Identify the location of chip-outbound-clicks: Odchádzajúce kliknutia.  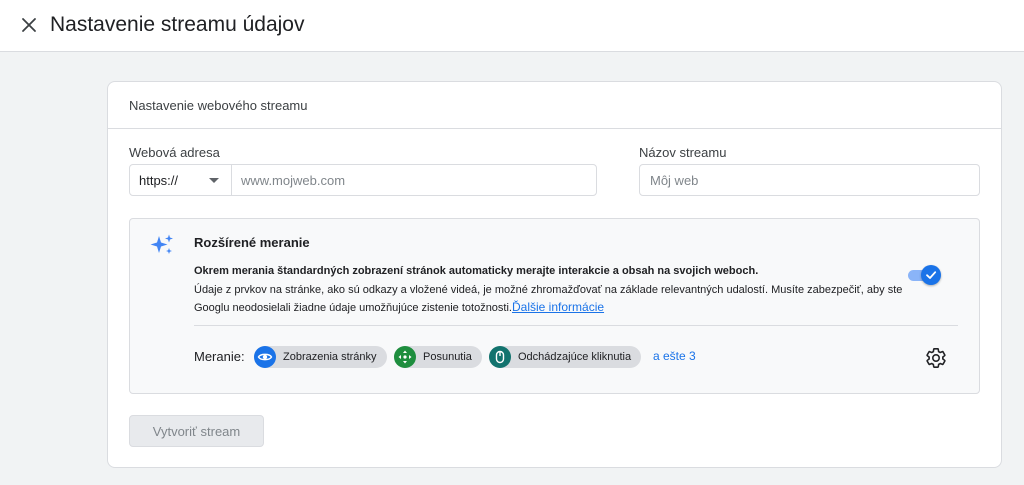
(565, 357).